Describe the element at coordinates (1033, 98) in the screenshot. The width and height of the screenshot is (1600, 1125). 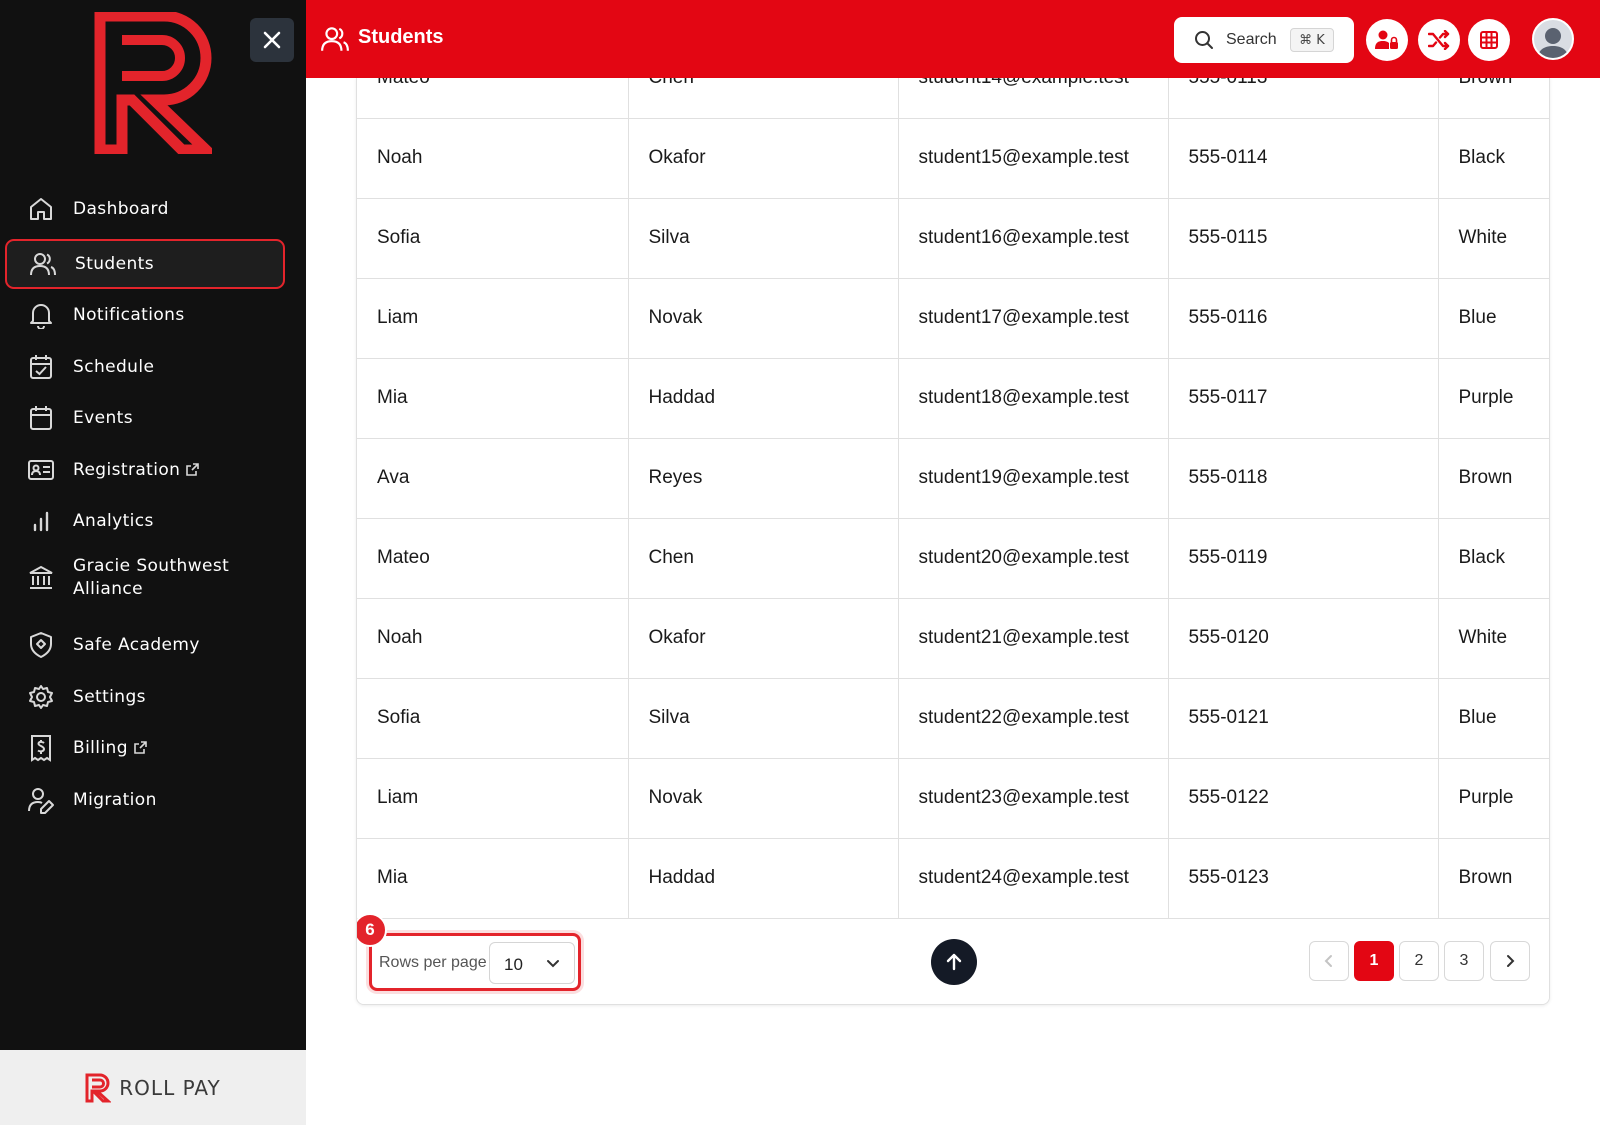
I see `email-cell: student14@example.test` at that location.